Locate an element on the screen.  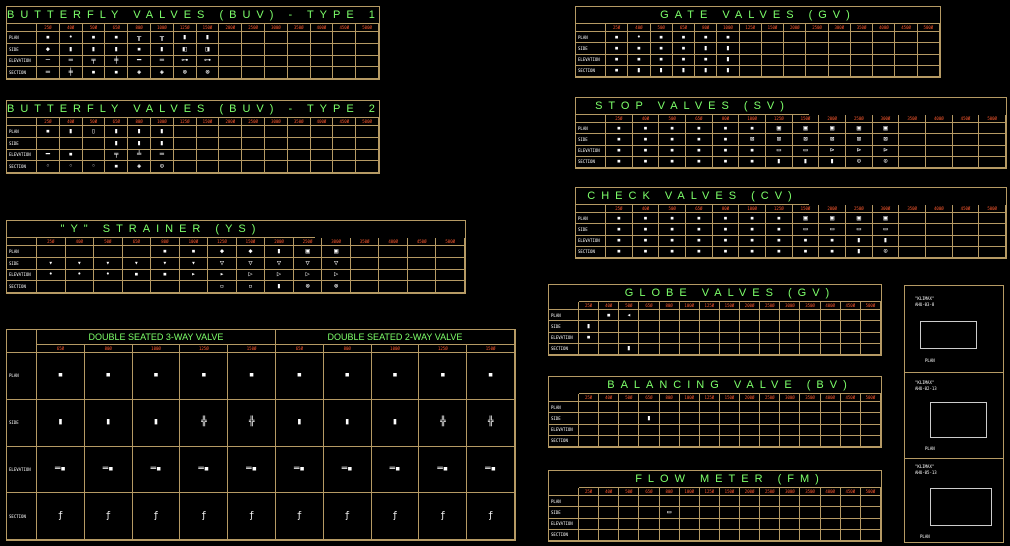
valve-symbol-icon: ⊠ is located at coordinates (779, 140).